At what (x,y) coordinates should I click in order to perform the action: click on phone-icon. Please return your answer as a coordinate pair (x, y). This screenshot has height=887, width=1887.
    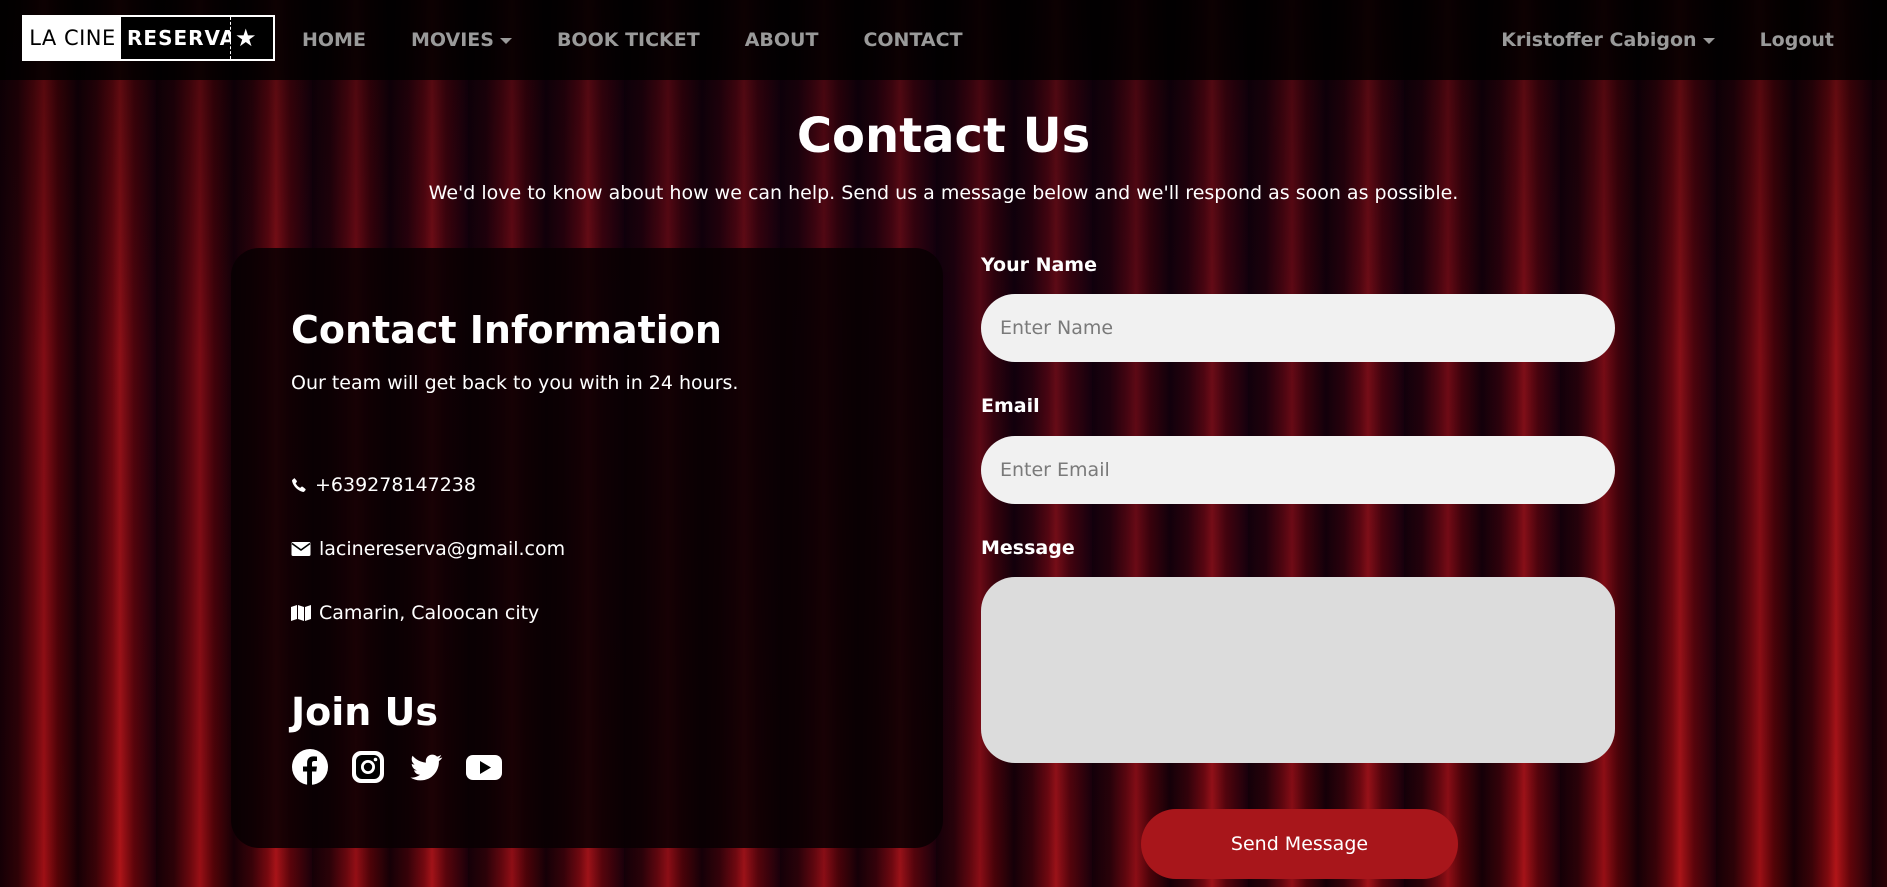
    Looking at the image, I should click on (299, 485).